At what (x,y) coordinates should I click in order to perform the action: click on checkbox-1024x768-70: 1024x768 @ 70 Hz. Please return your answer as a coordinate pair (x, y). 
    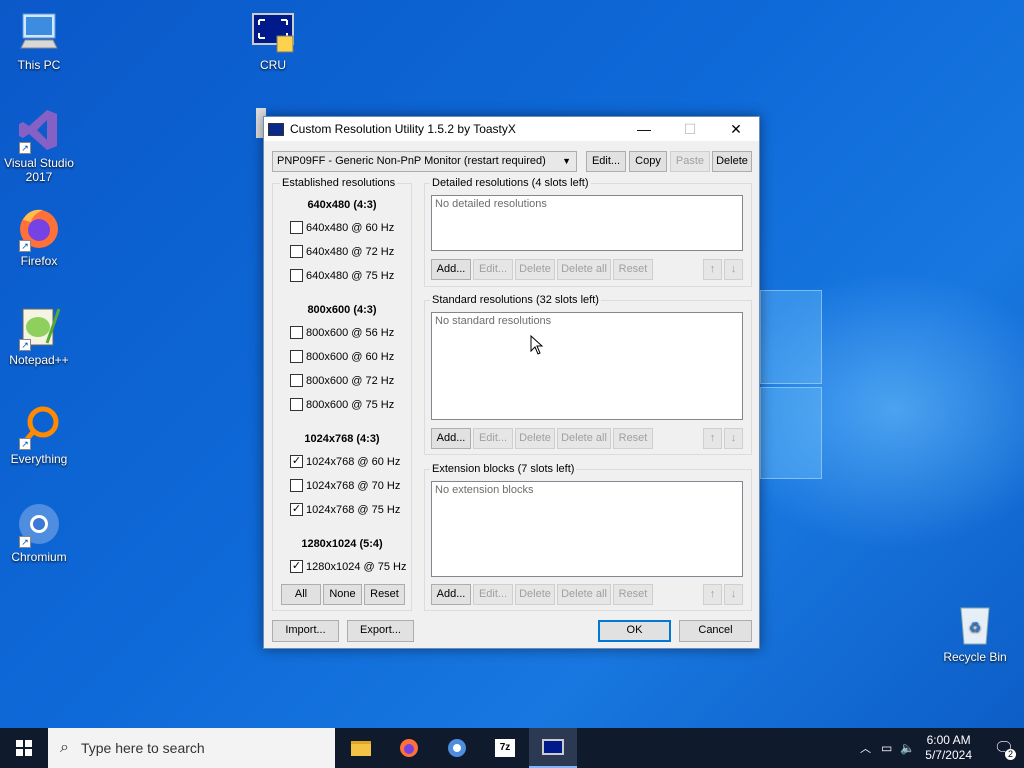
    Looking at the image, I should click on (345, 485).